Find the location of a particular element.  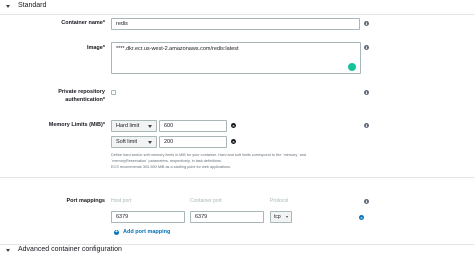

add-port-mapping-link: Add port mapping is located at coordinates (146, 232).